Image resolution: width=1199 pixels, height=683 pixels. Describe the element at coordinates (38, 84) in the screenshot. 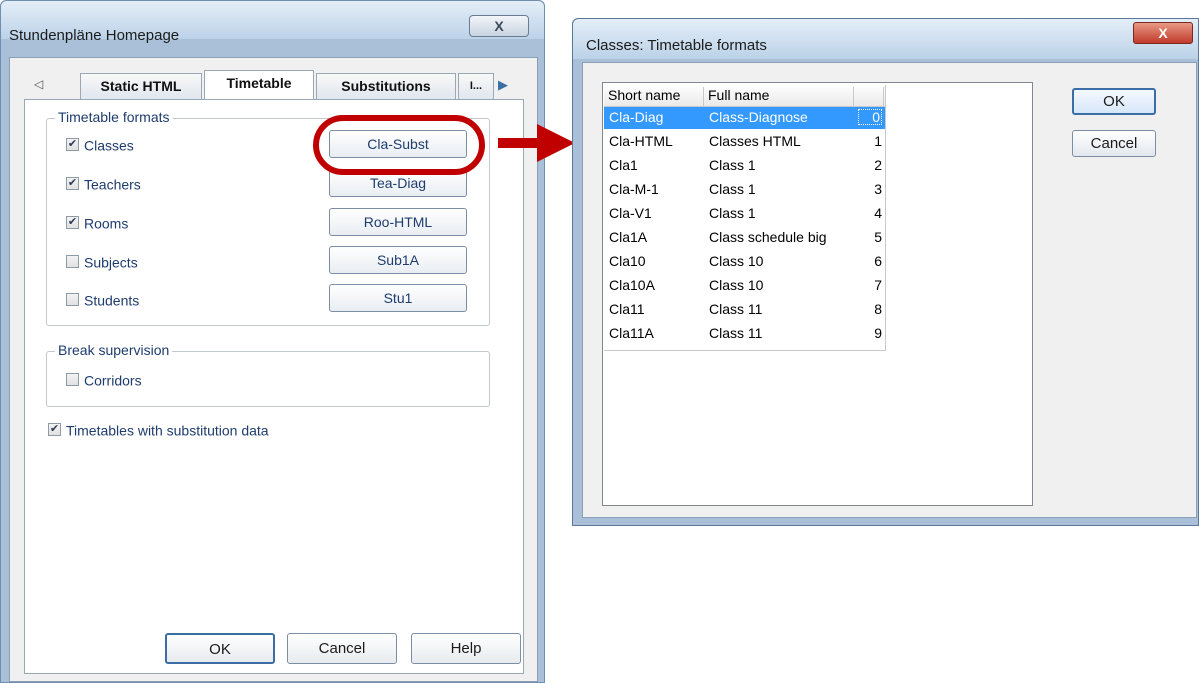

I see `tab-scroll-left-icon: ◁` at that location.